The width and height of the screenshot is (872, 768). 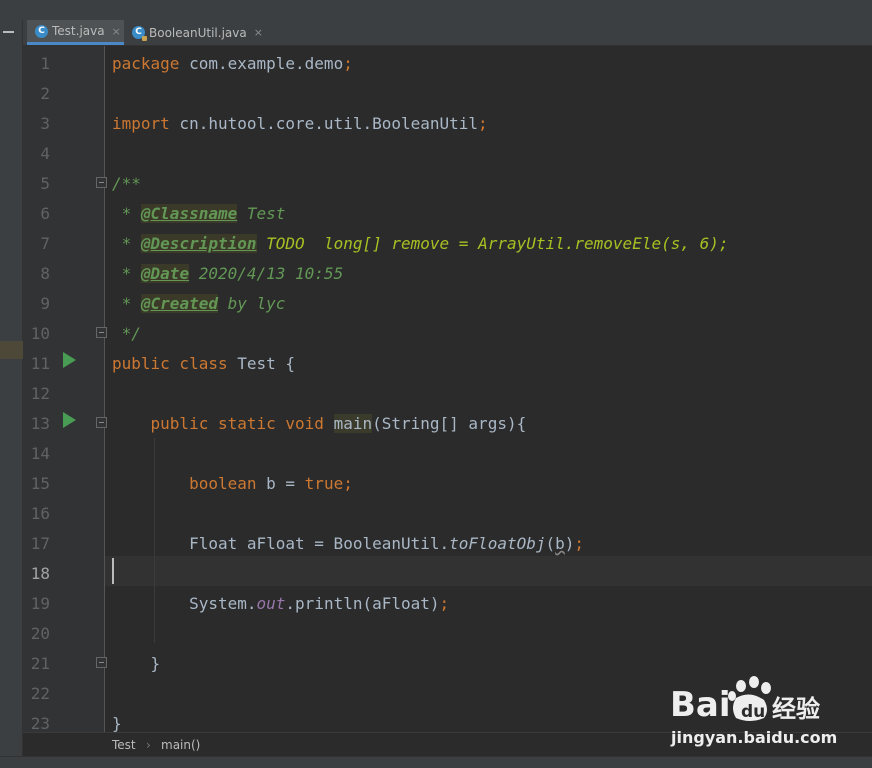 What do you see at coordinates (126, 184) in the screenshot?
I see `code-line-5: /**` at bounding box center [126, 184].